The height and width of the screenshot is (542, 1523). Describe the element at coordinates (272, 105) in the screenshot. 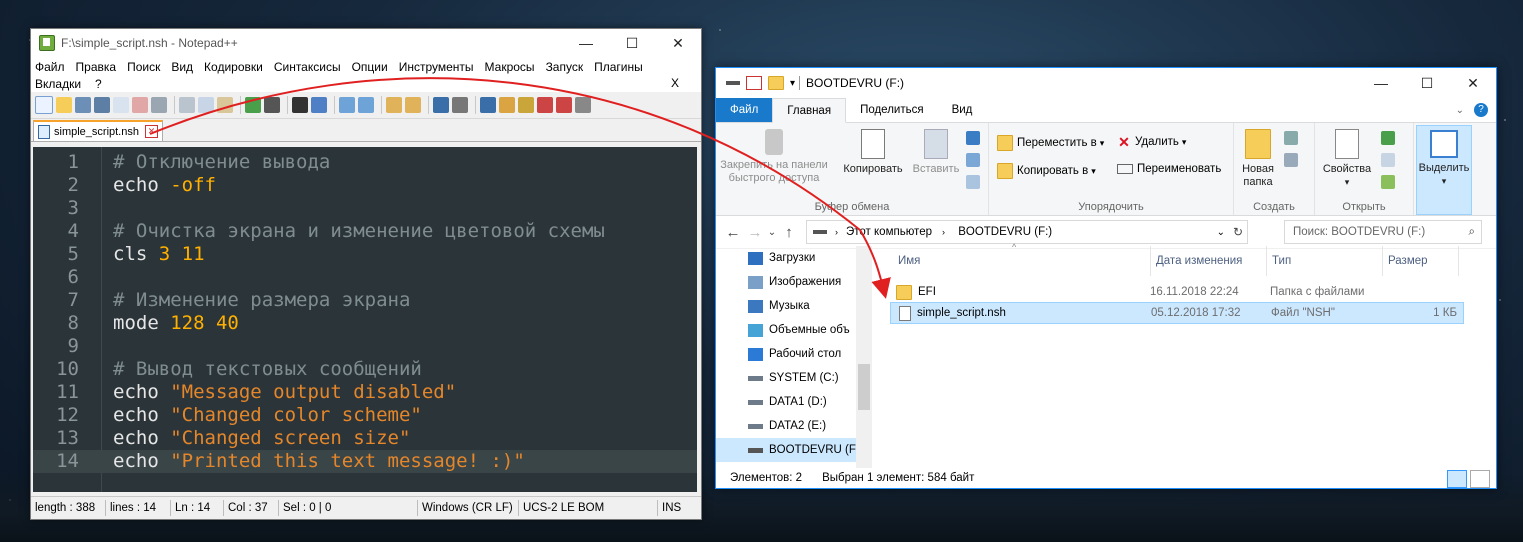

I see `redo-icon` at that location.